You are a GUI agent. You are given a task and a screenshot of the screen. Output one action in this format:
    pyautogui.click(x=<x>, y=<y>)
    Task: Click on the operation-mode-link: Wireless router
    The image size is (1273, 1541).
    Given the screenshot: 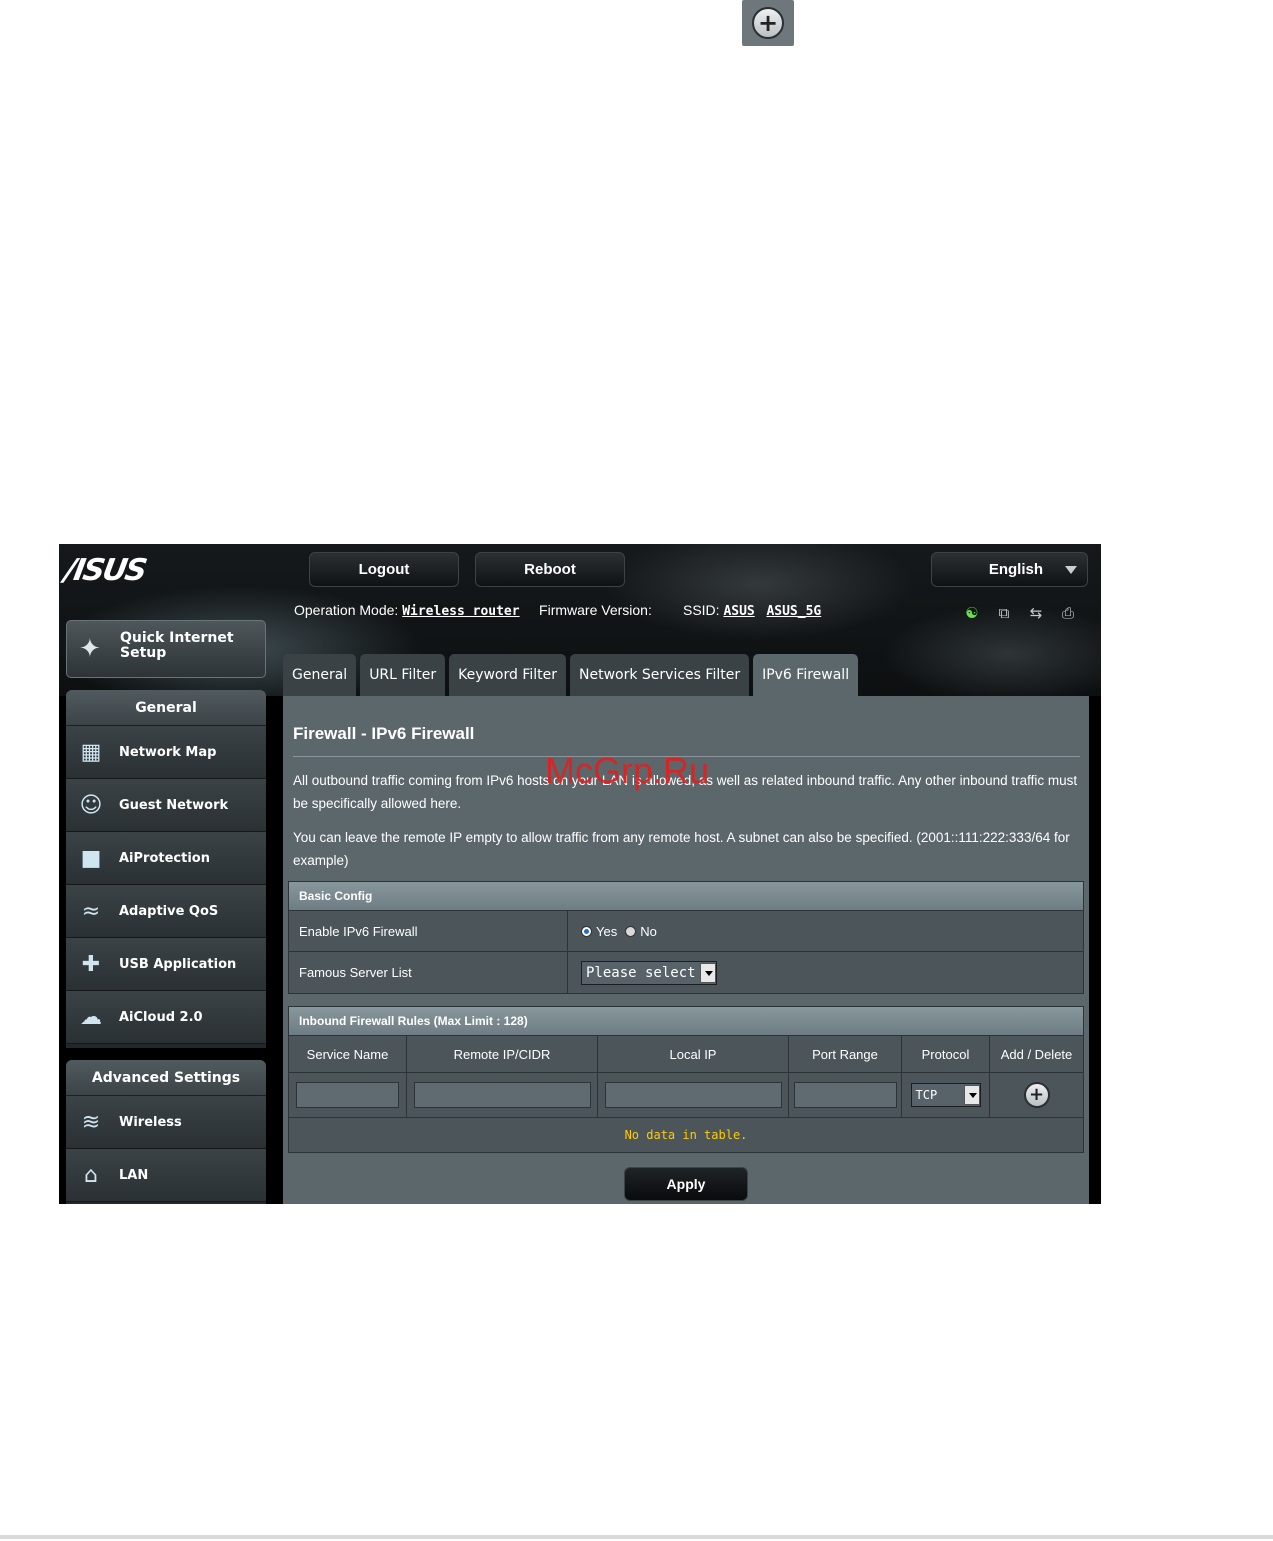 What is the action you would take?
    pyautogui.click(x=460, y=611)
    